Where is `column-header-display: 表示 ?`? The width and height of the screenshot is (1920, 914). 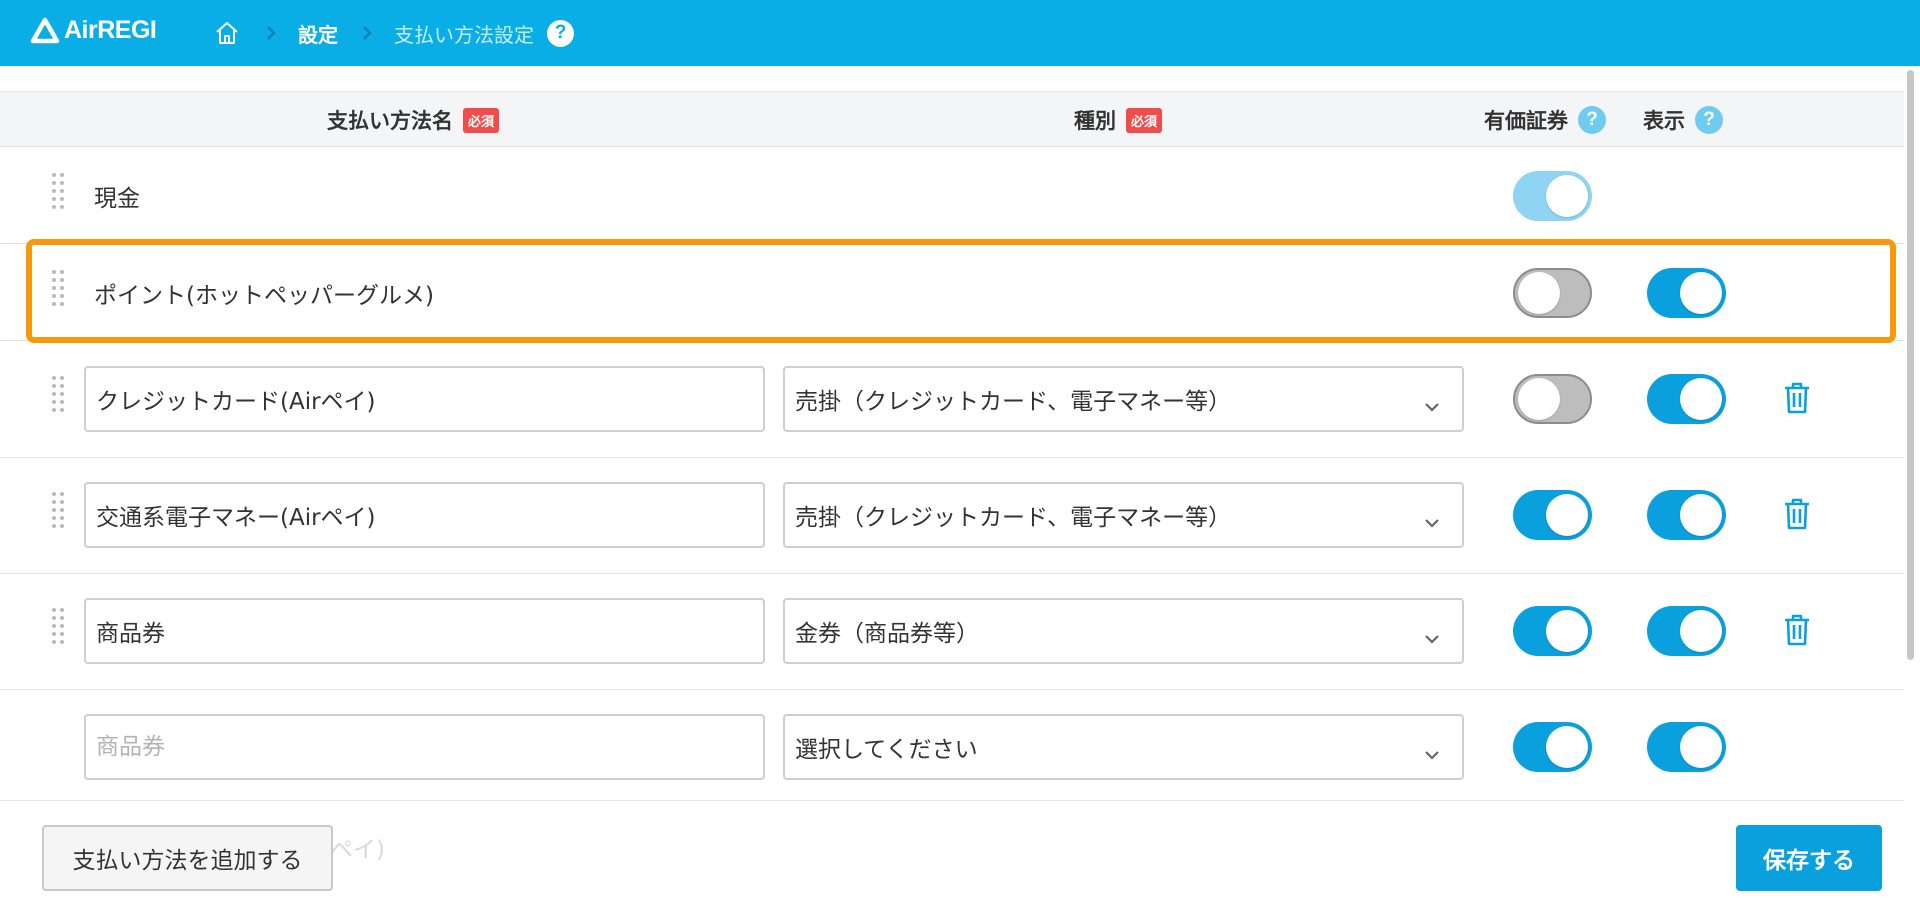 column-header-display: 表示 ? is located at coordinates (1683, 120).